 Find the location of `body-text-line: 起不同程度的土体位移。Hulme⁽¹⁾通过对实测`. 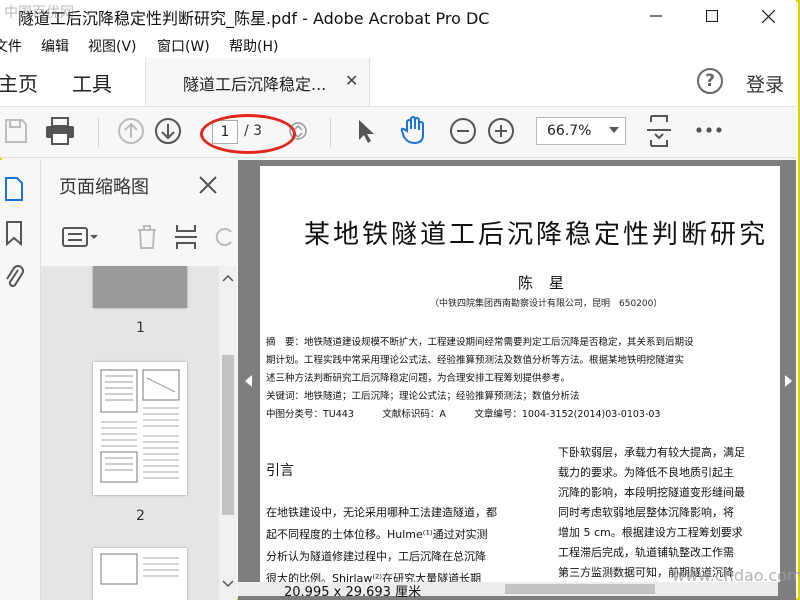

body-text-line: 起不同程度的土体位移。Hulme⁽¹⁾通过对实测 is located at coordinates (377, 534).